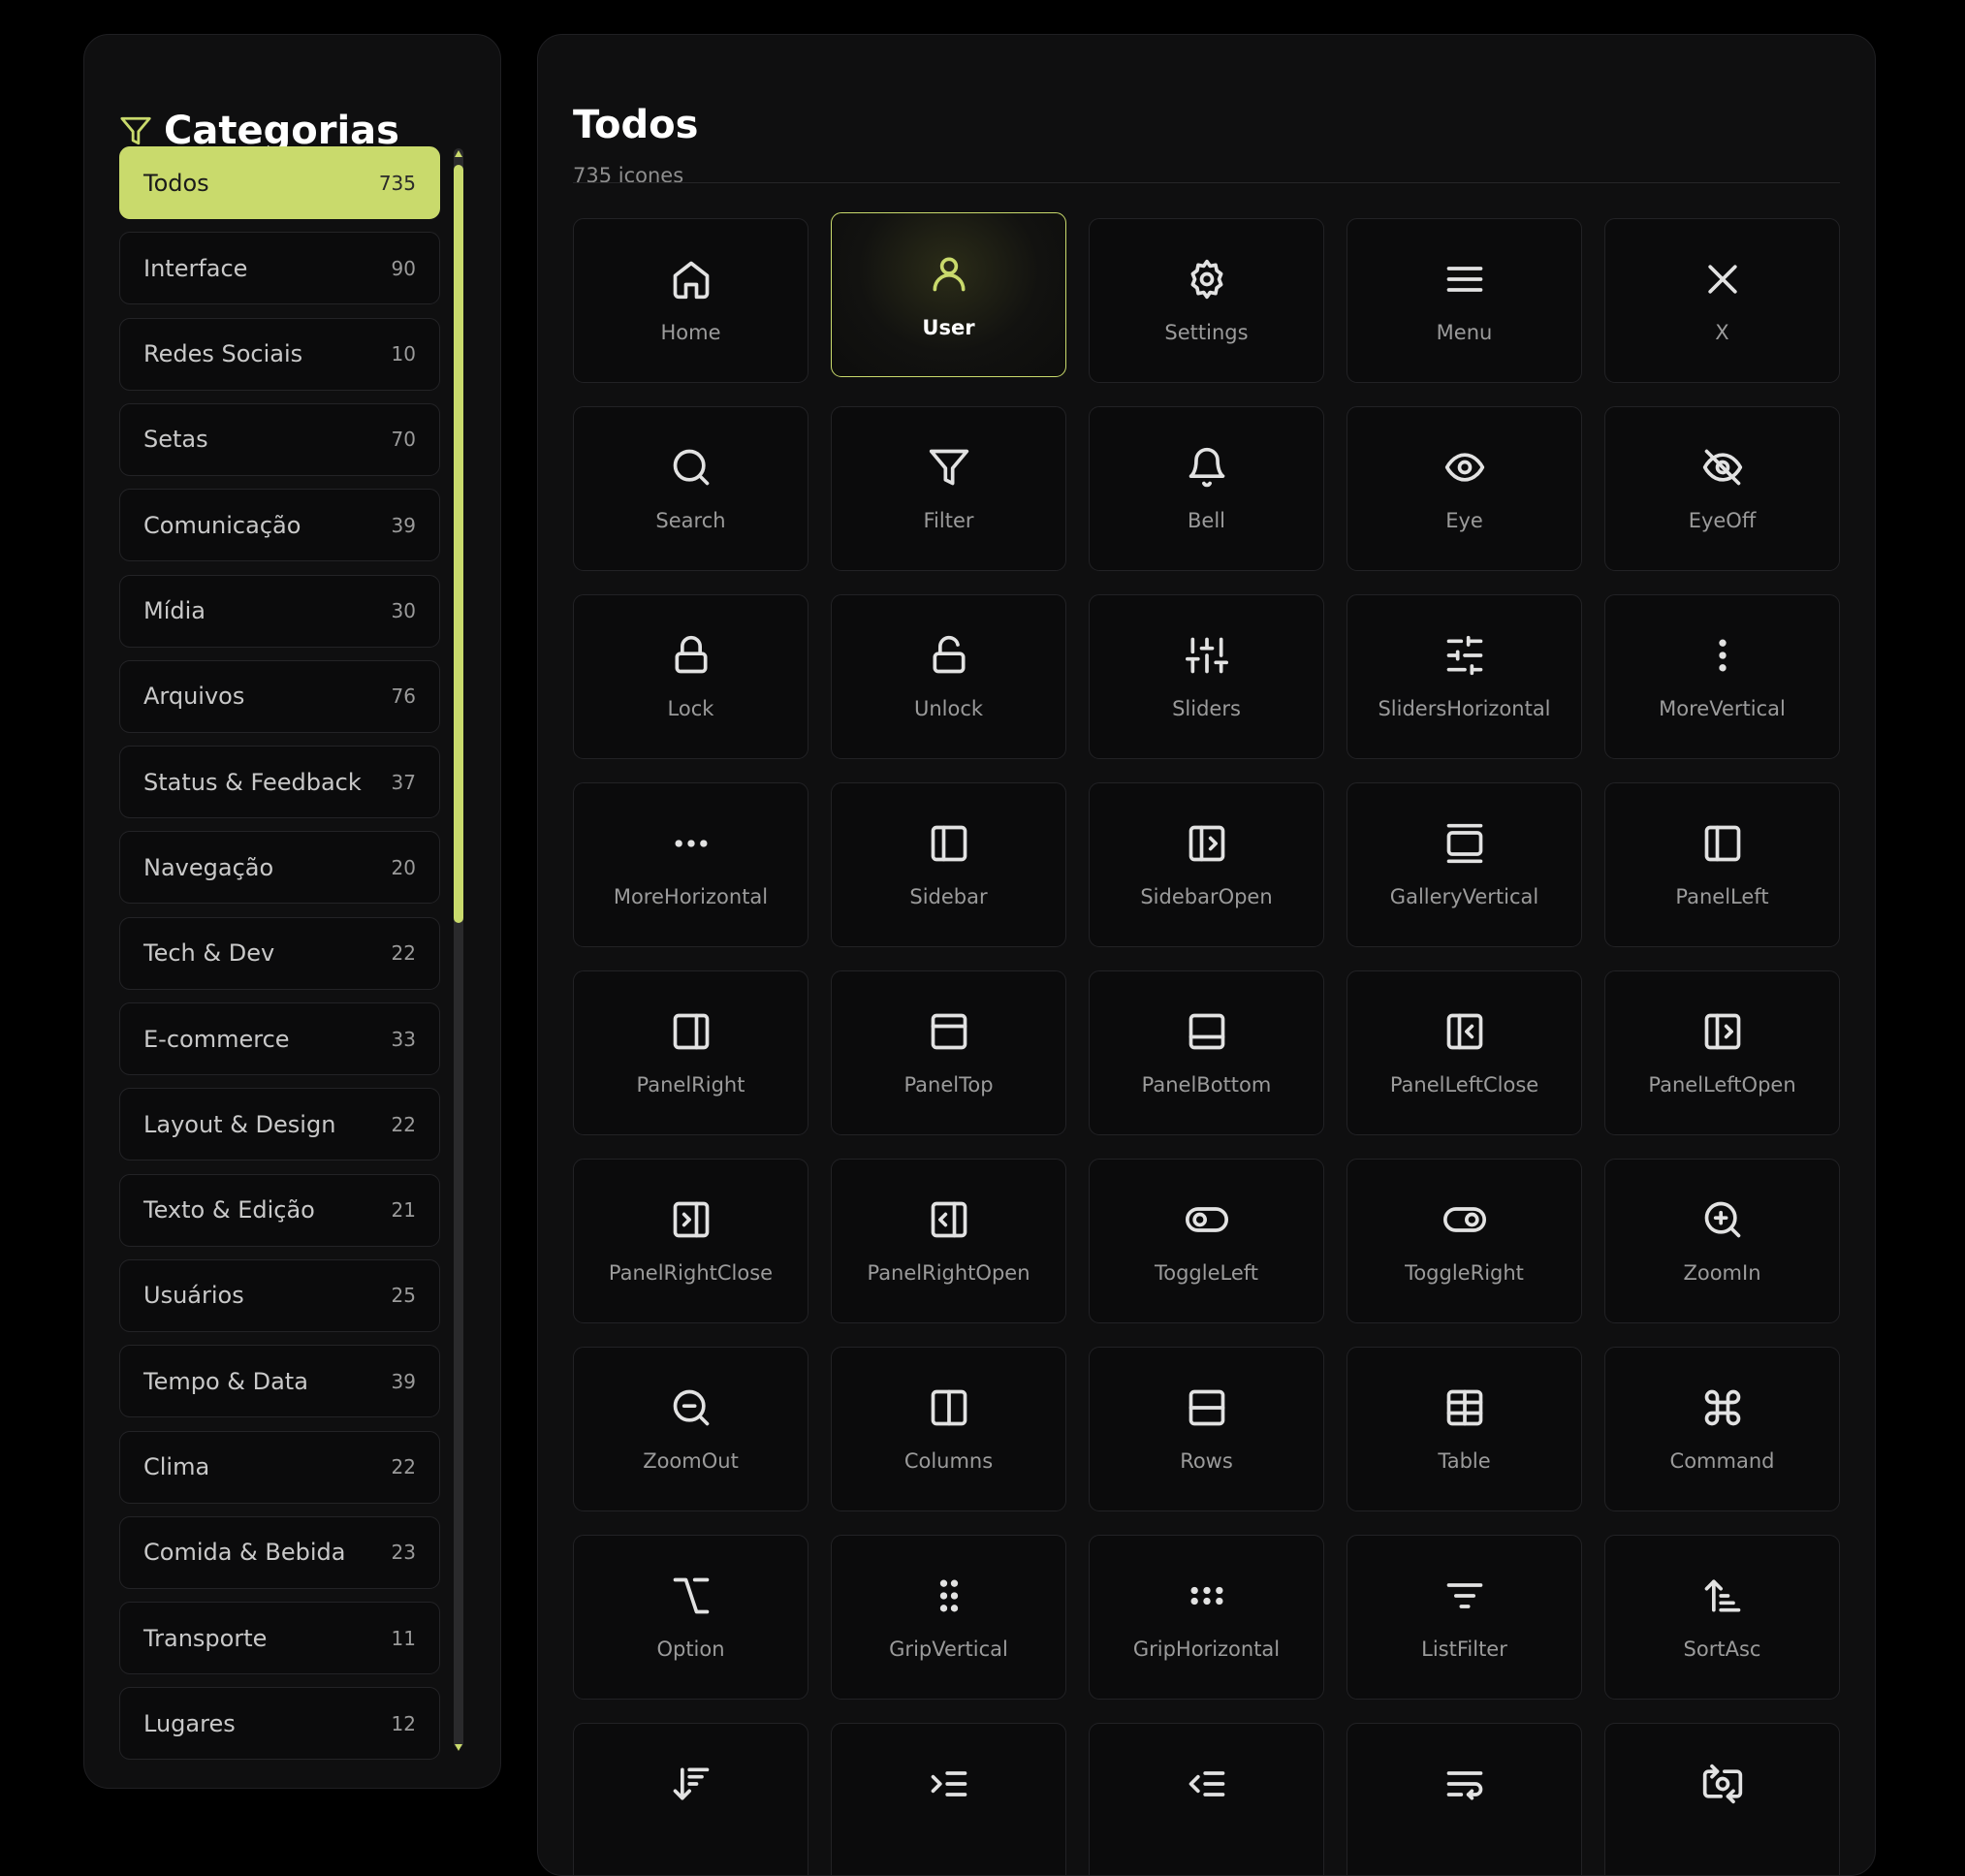 Image resolution: width=1965 pixels, height=1876 pixels. What do you see at coordinates (1465, 1031) in the screenshot?
I see `panel-left-close-icon` at bounding box center [1465, 1031].